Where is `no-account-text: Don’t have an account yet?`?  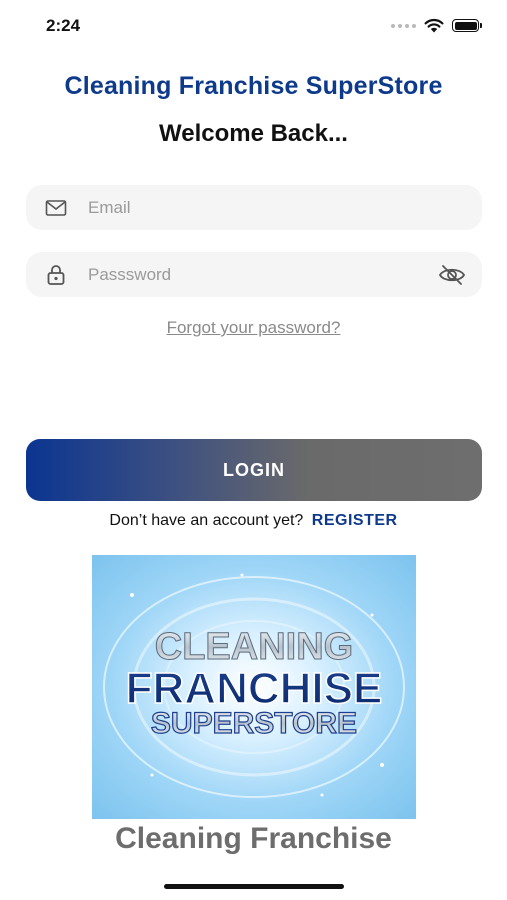 no-account-text: Don’t have an account yet? is located at coordinates (206, 520).